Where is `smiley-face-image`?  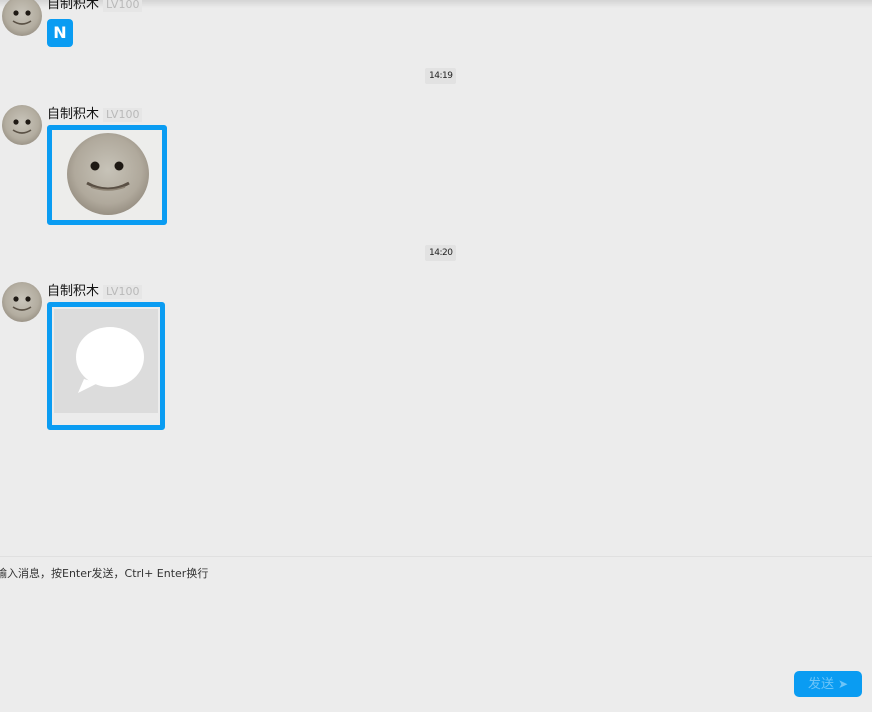 smiley-face-image is located at coordinates (108, 174).